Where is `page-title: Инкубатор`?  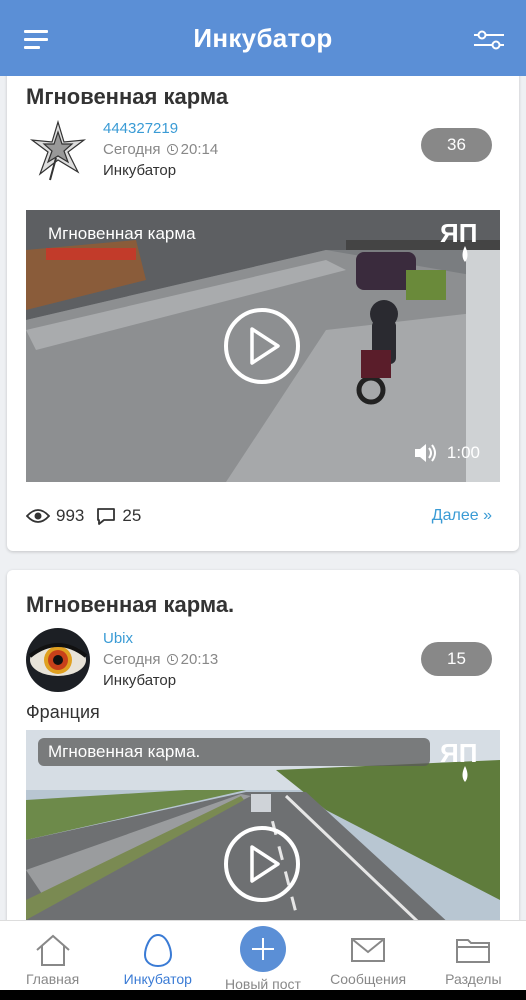
page-title: Инкубатор is located at coordinates (263, 37).